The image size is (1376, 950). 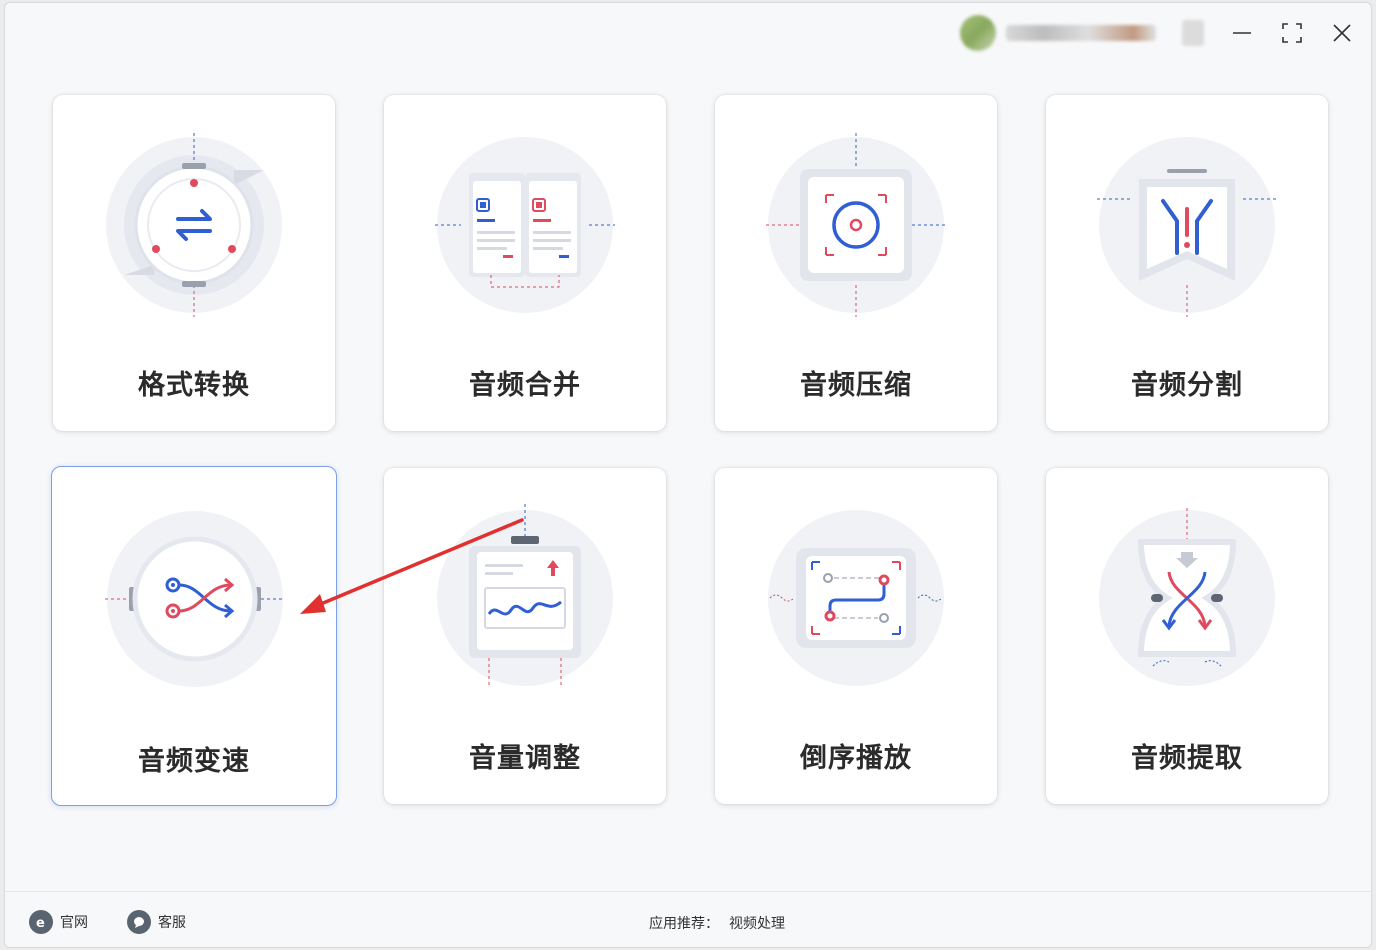 I want to click on support-label: 客服, so click(x=172, y=923).